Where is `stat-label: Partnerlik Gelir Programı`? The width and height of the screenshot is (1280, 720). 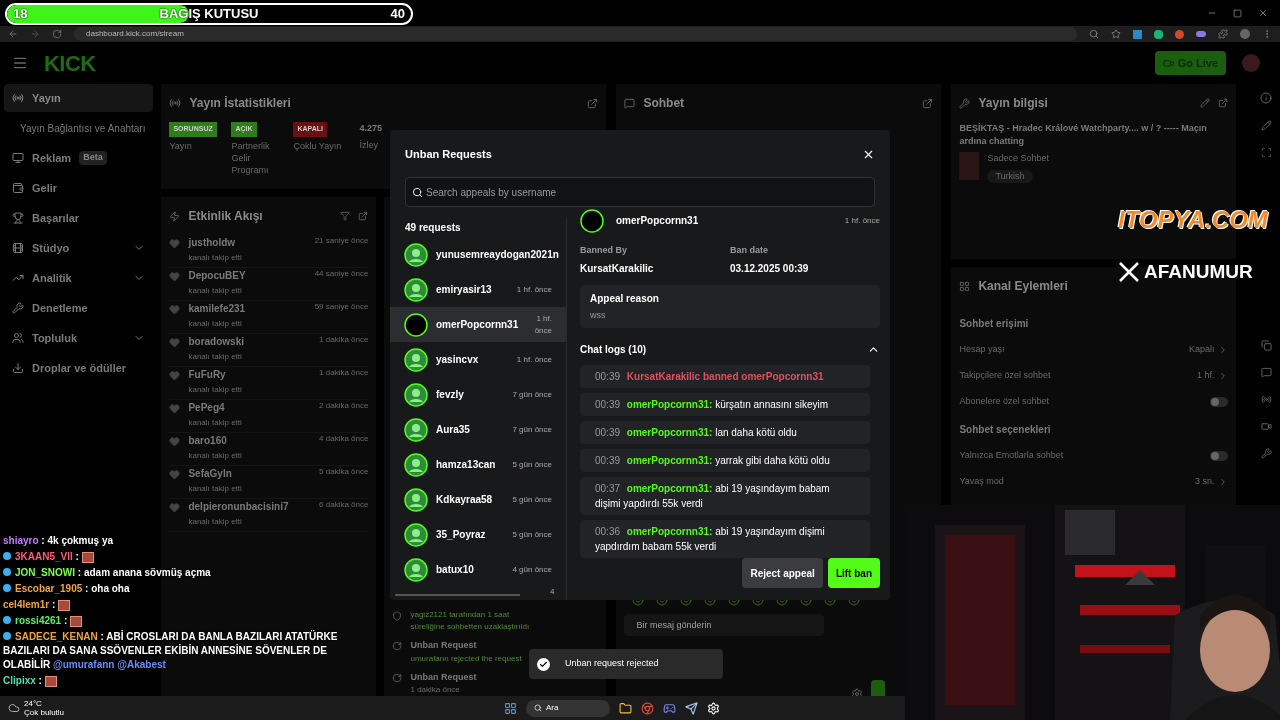
stat-label: Partnerlik Gelir Programı is located at coordinates (251, 157).